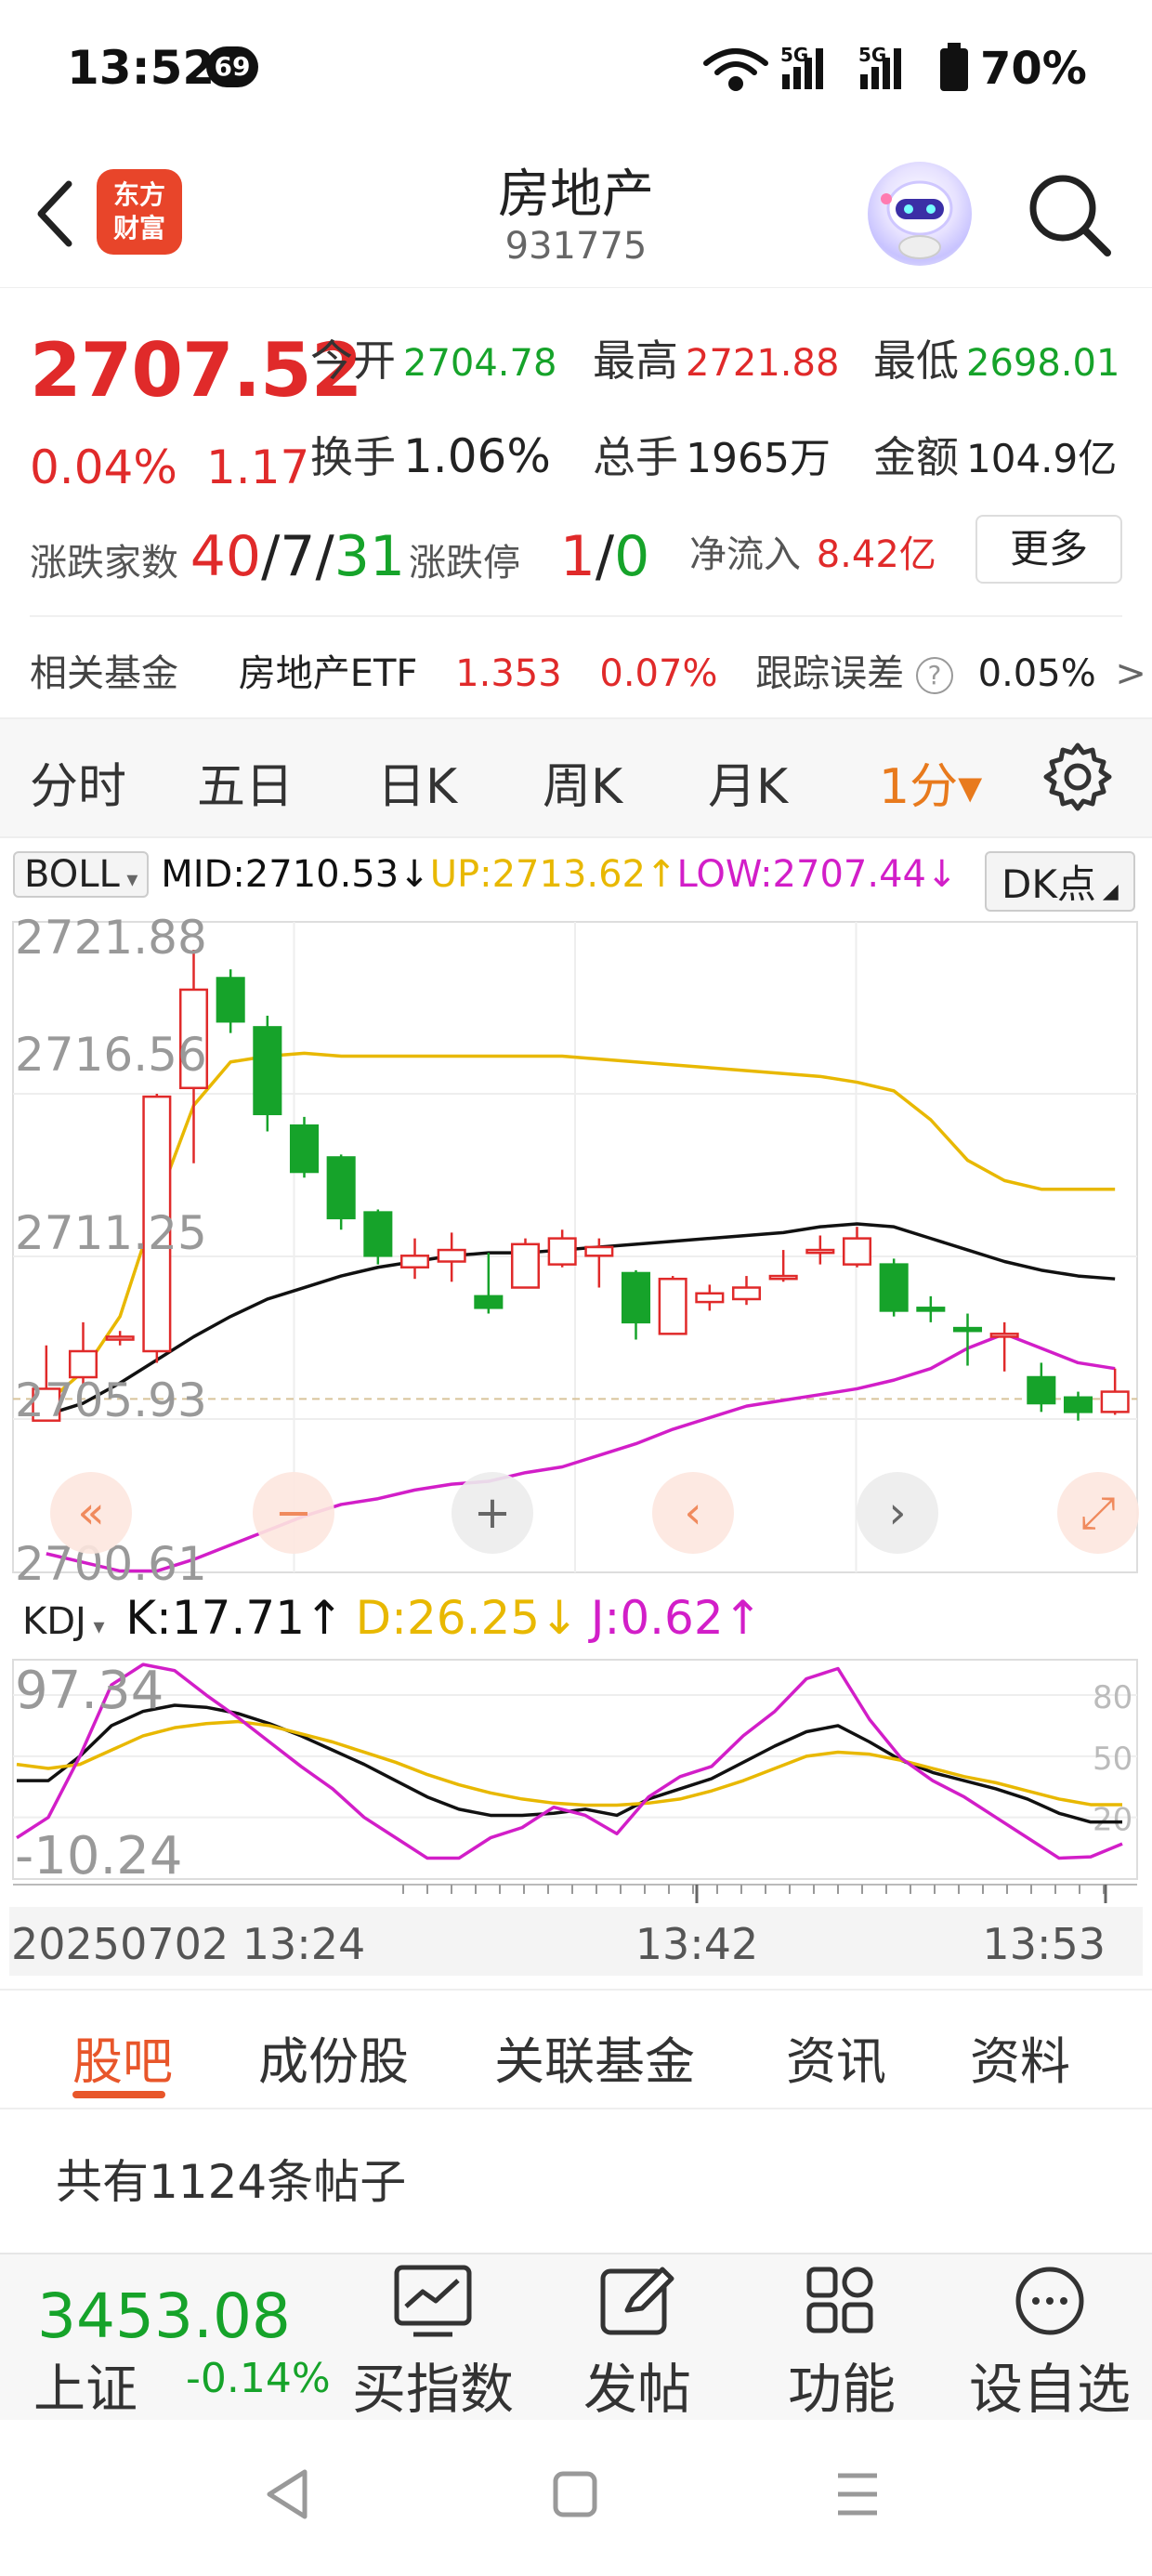 The image size is (1152, 2576). I want to click on limit-up-count: 1, so click(577, 556).